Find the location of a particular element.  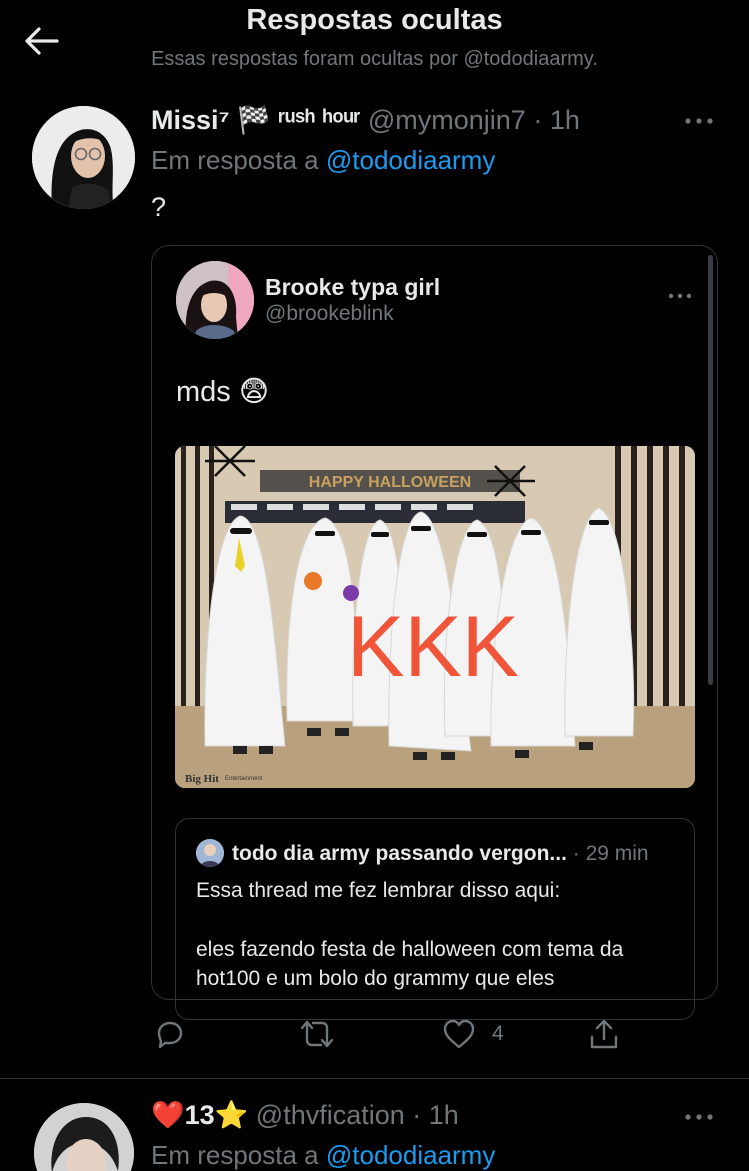

quoted-avatar-image is located at coordinates (215, 300).